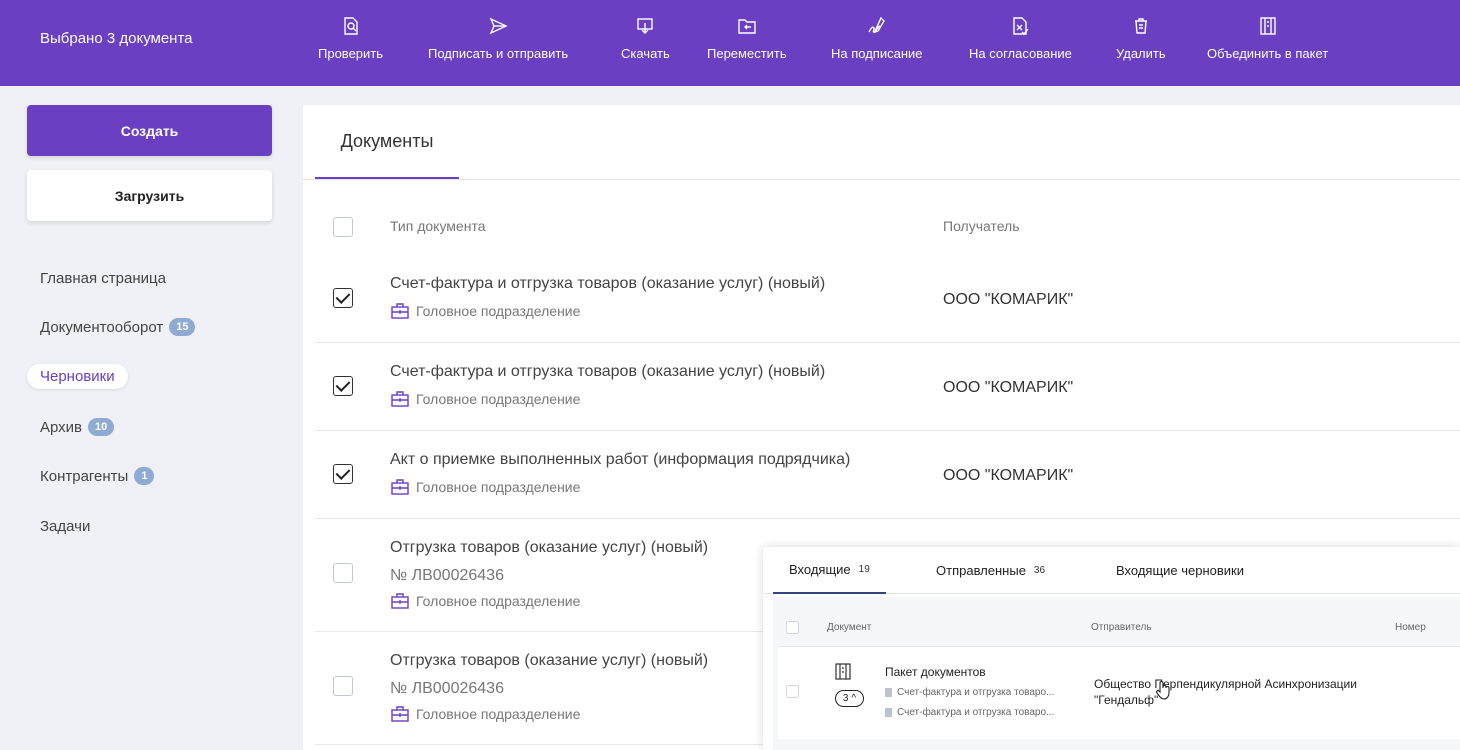 The width and height of the screenshot is (1460, 750). What do you see at coordinates (881, 179) in the screenshot?
I see `tab-divider` at bounding box center [881, 179].